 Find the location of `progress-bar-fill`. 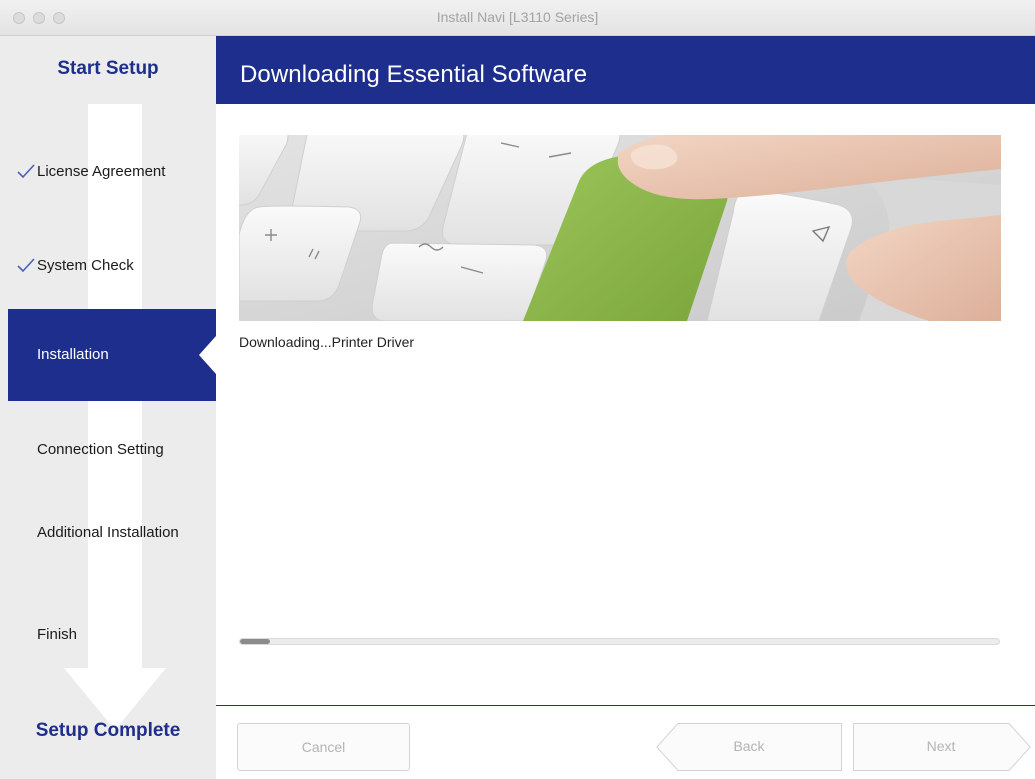

progress-bar-fill is located at coordinates (255, 641).